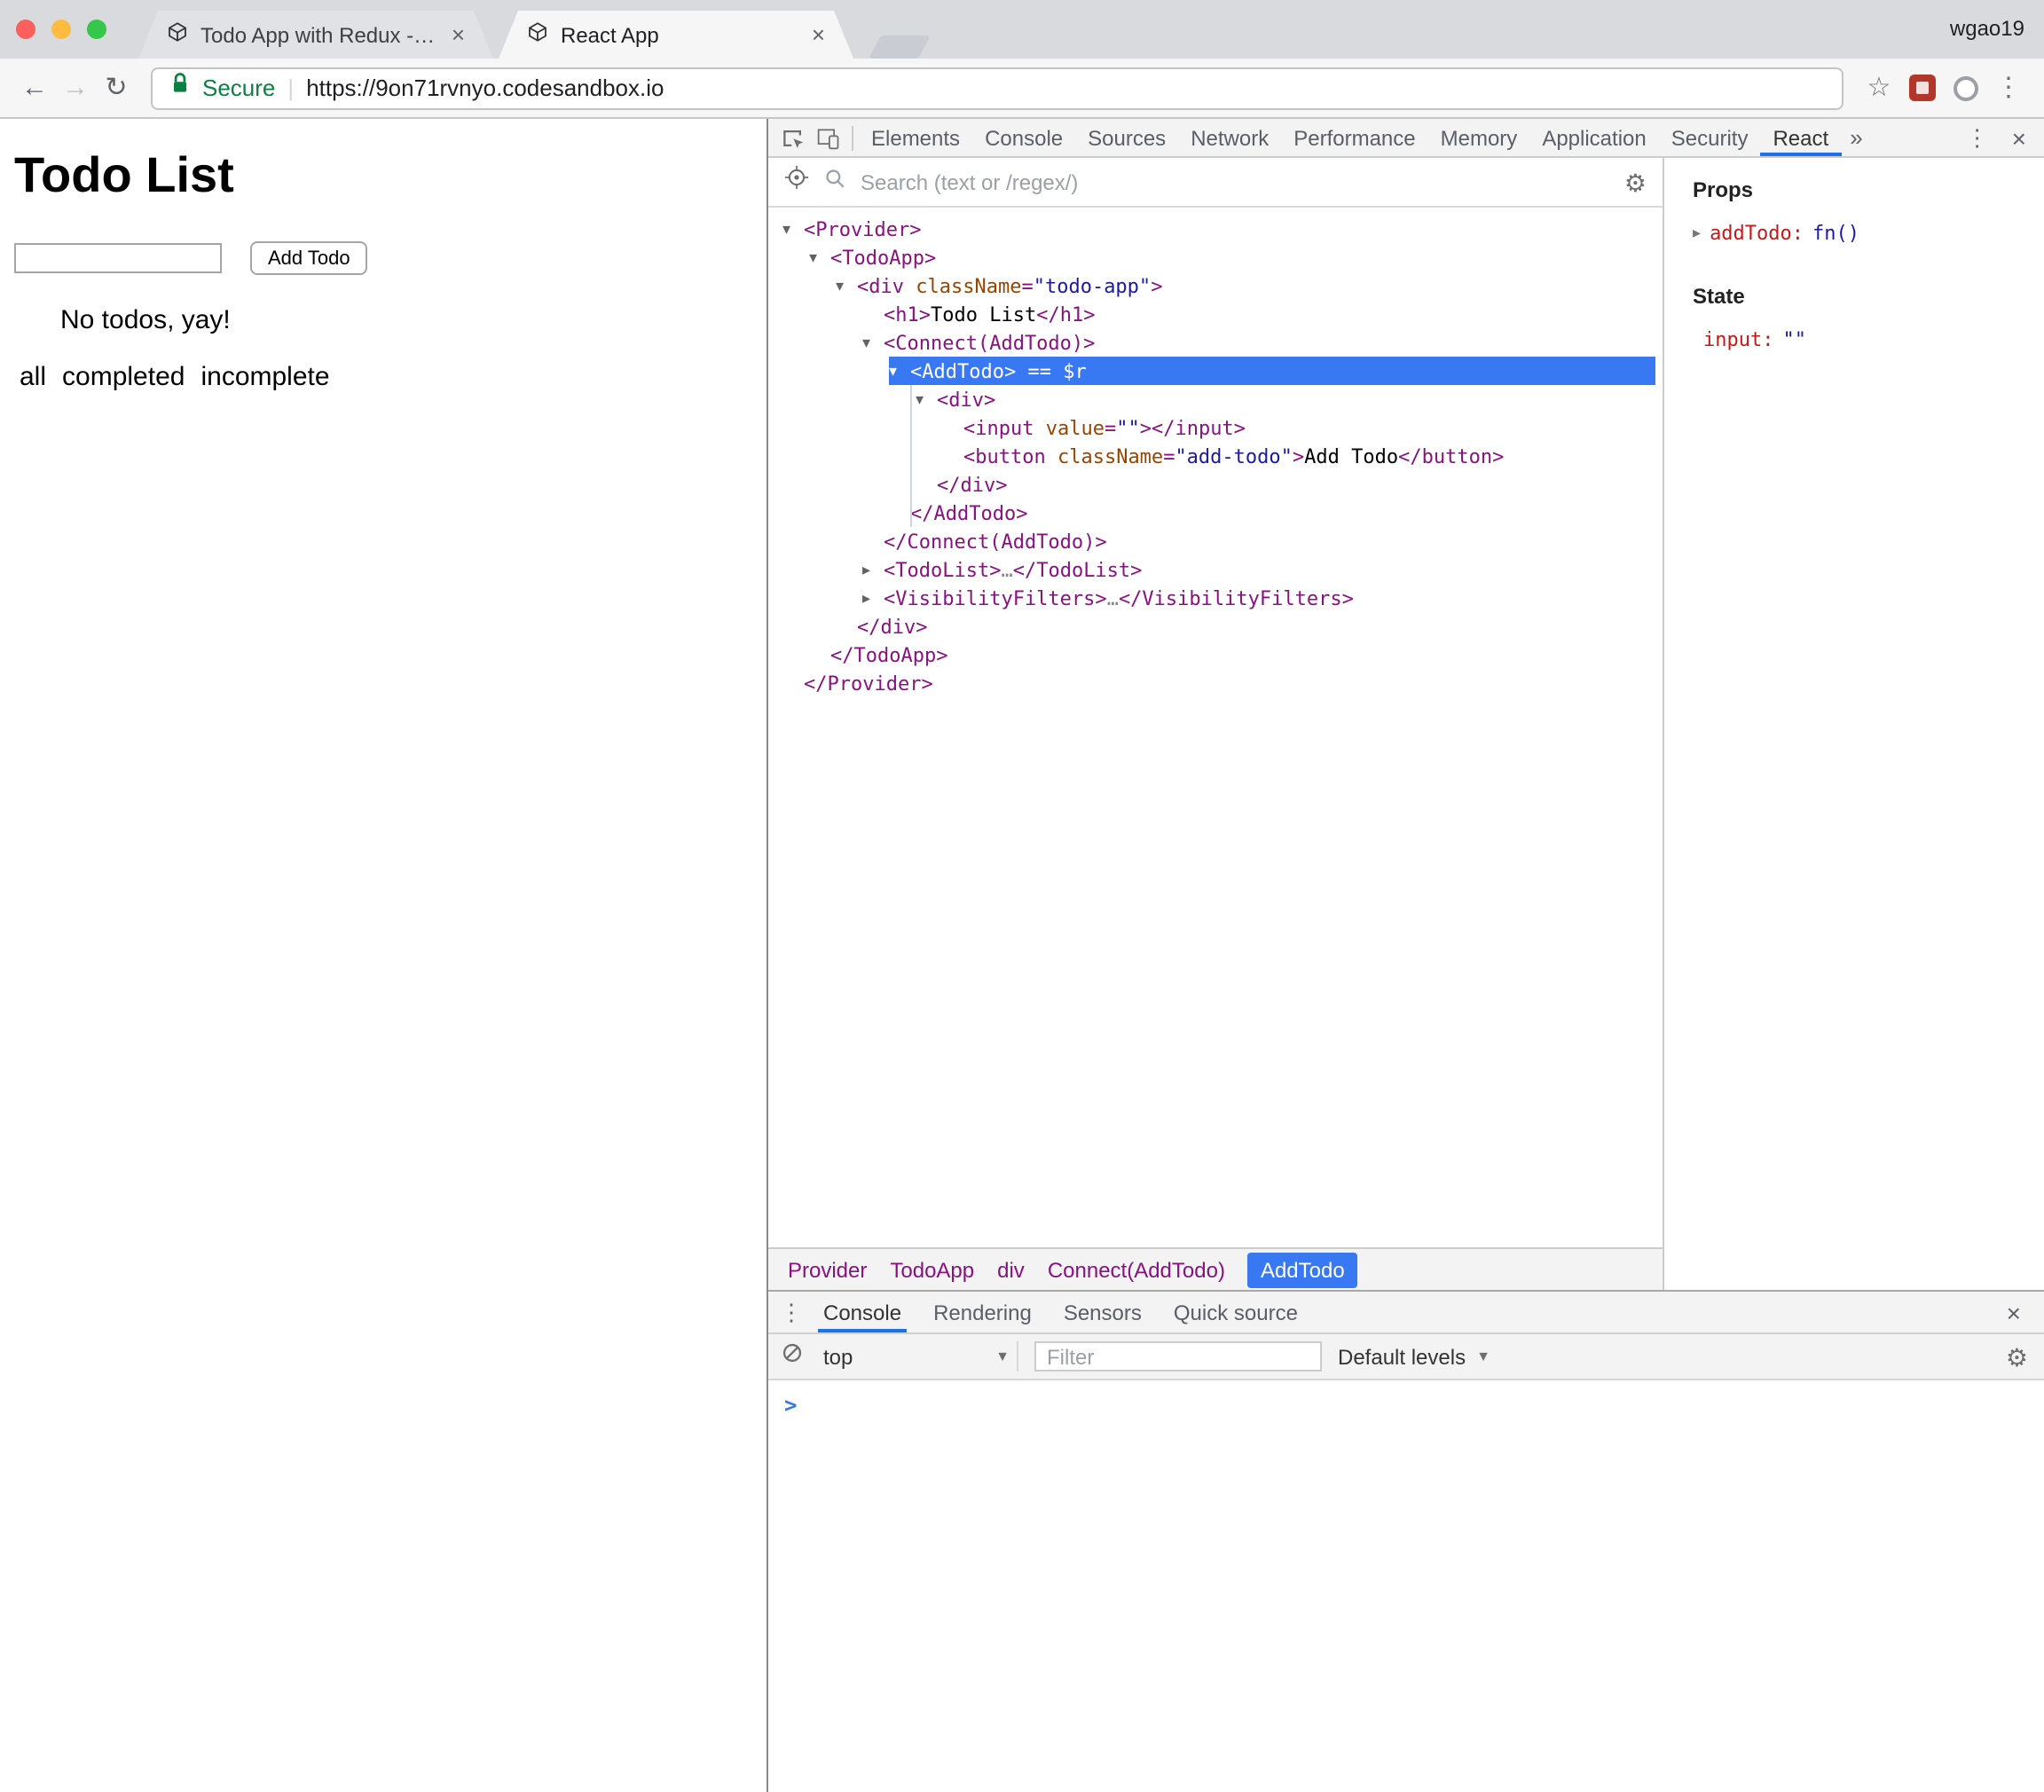 This screenshot has width=2044, height=1792. Describe the element at coordinates (1215, 399) in the screenshot. I see `tree-row: ▾ <div>` at that location.